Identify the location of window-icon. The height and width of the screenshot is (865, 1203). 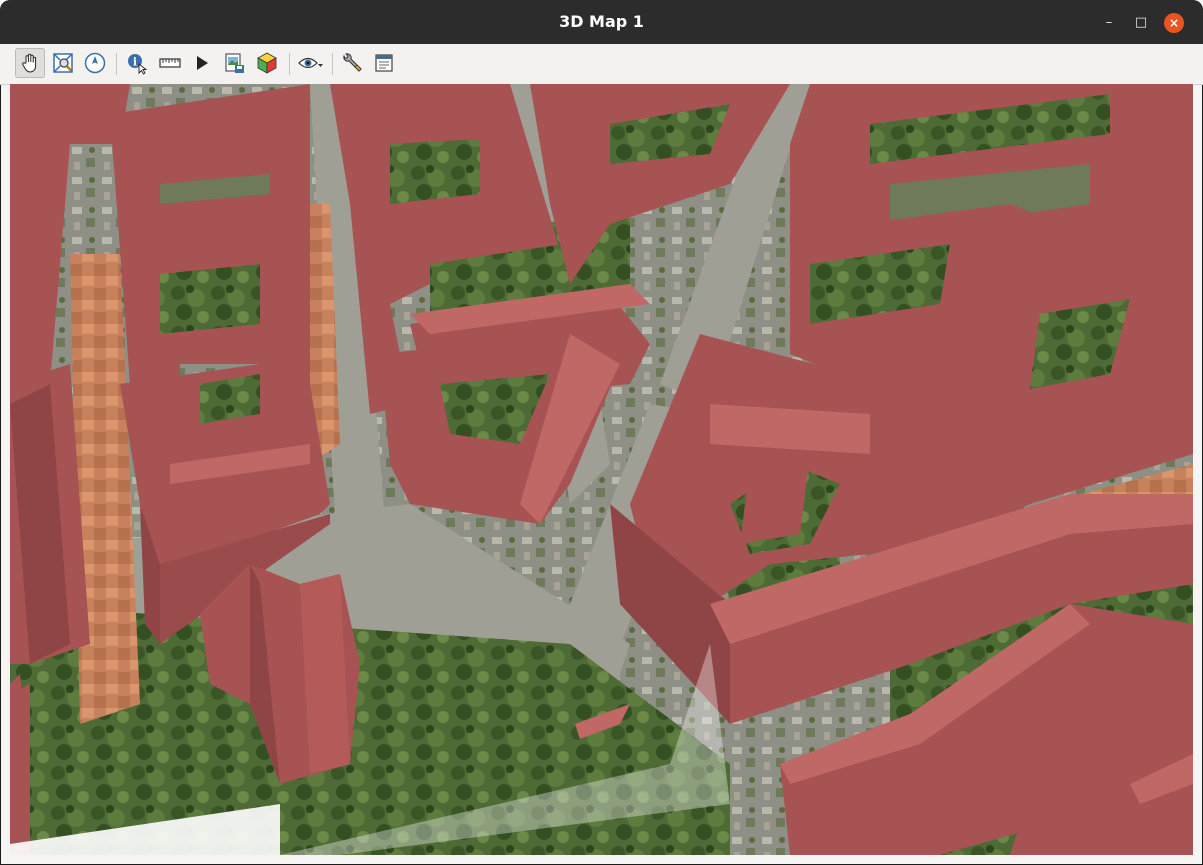
(384, 63).